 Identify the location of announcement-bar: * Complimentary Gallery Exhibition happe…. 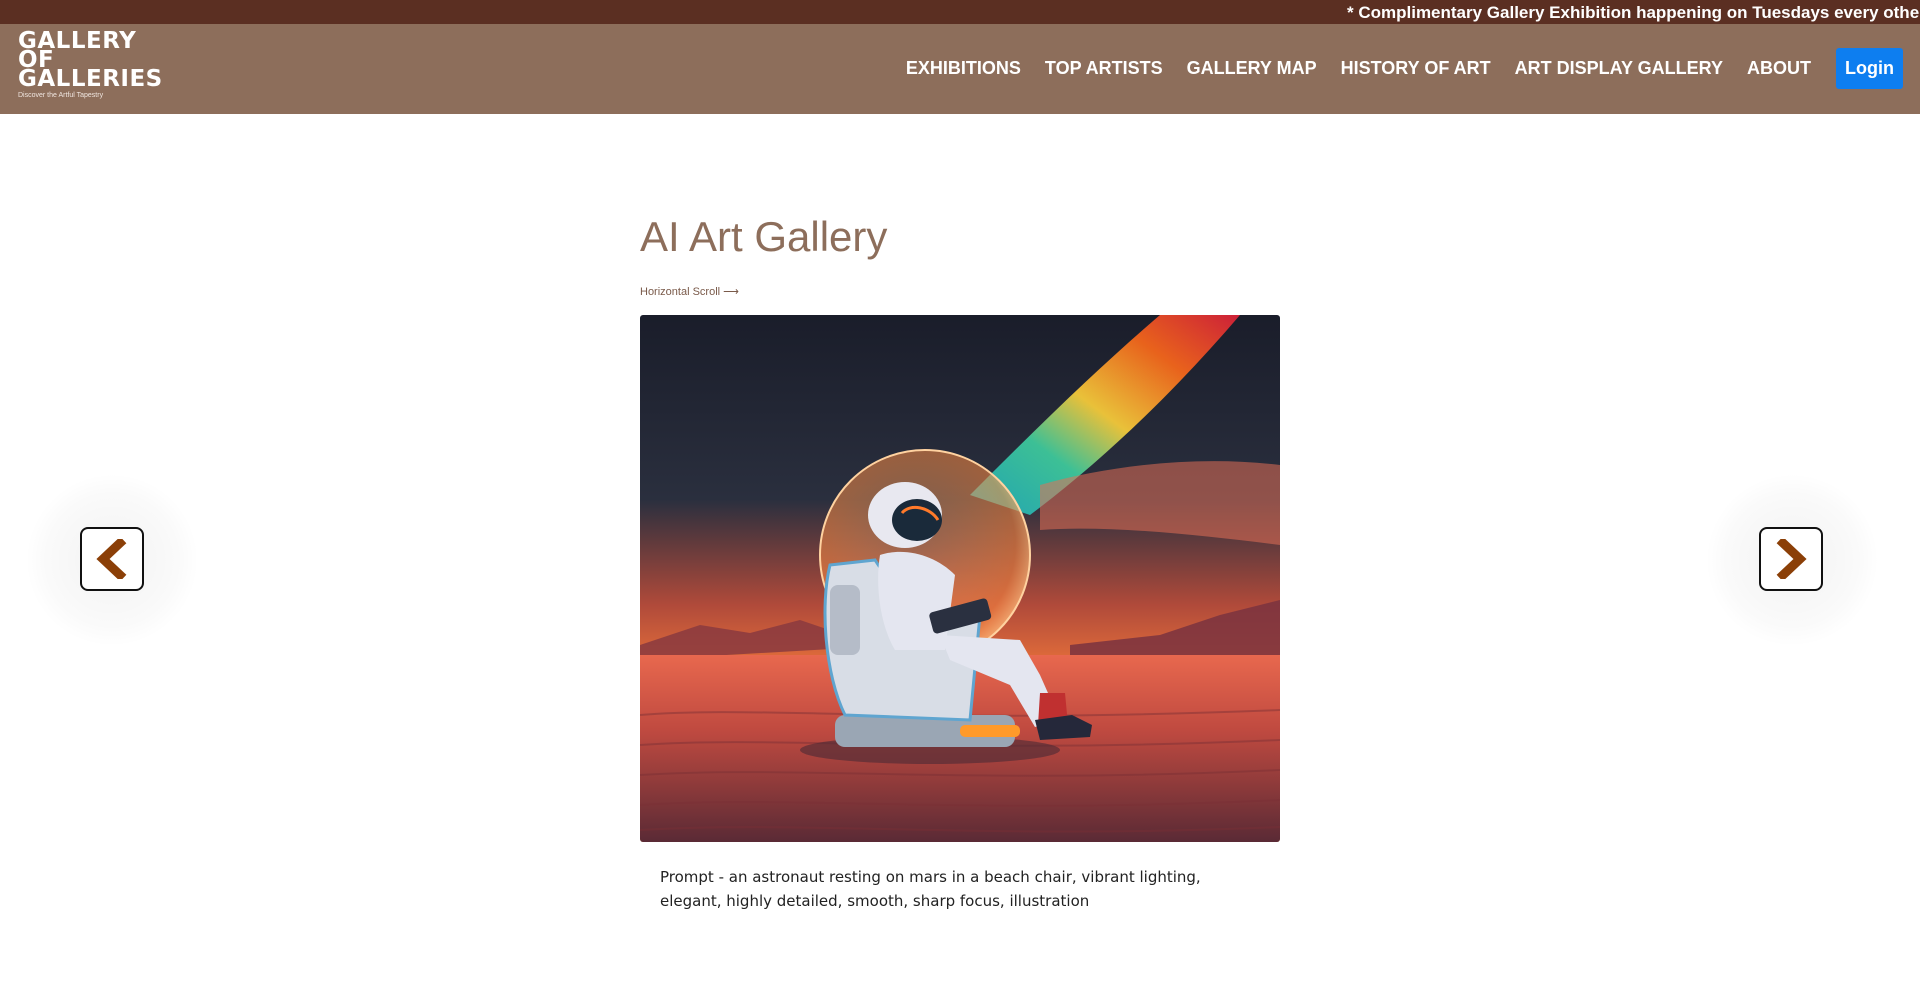
(960, 12).